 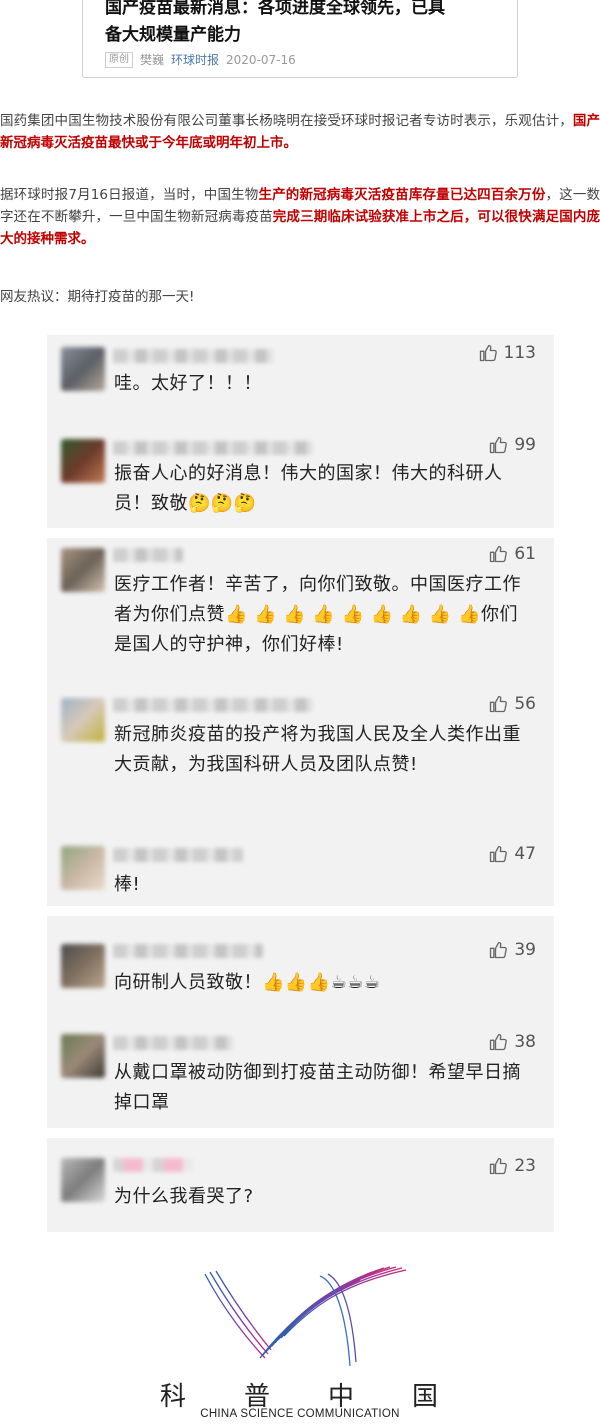 I want to click on thumbs-up-and-tea-icon: 👍👍👍☕☕☕, so click(x=321, y=982).